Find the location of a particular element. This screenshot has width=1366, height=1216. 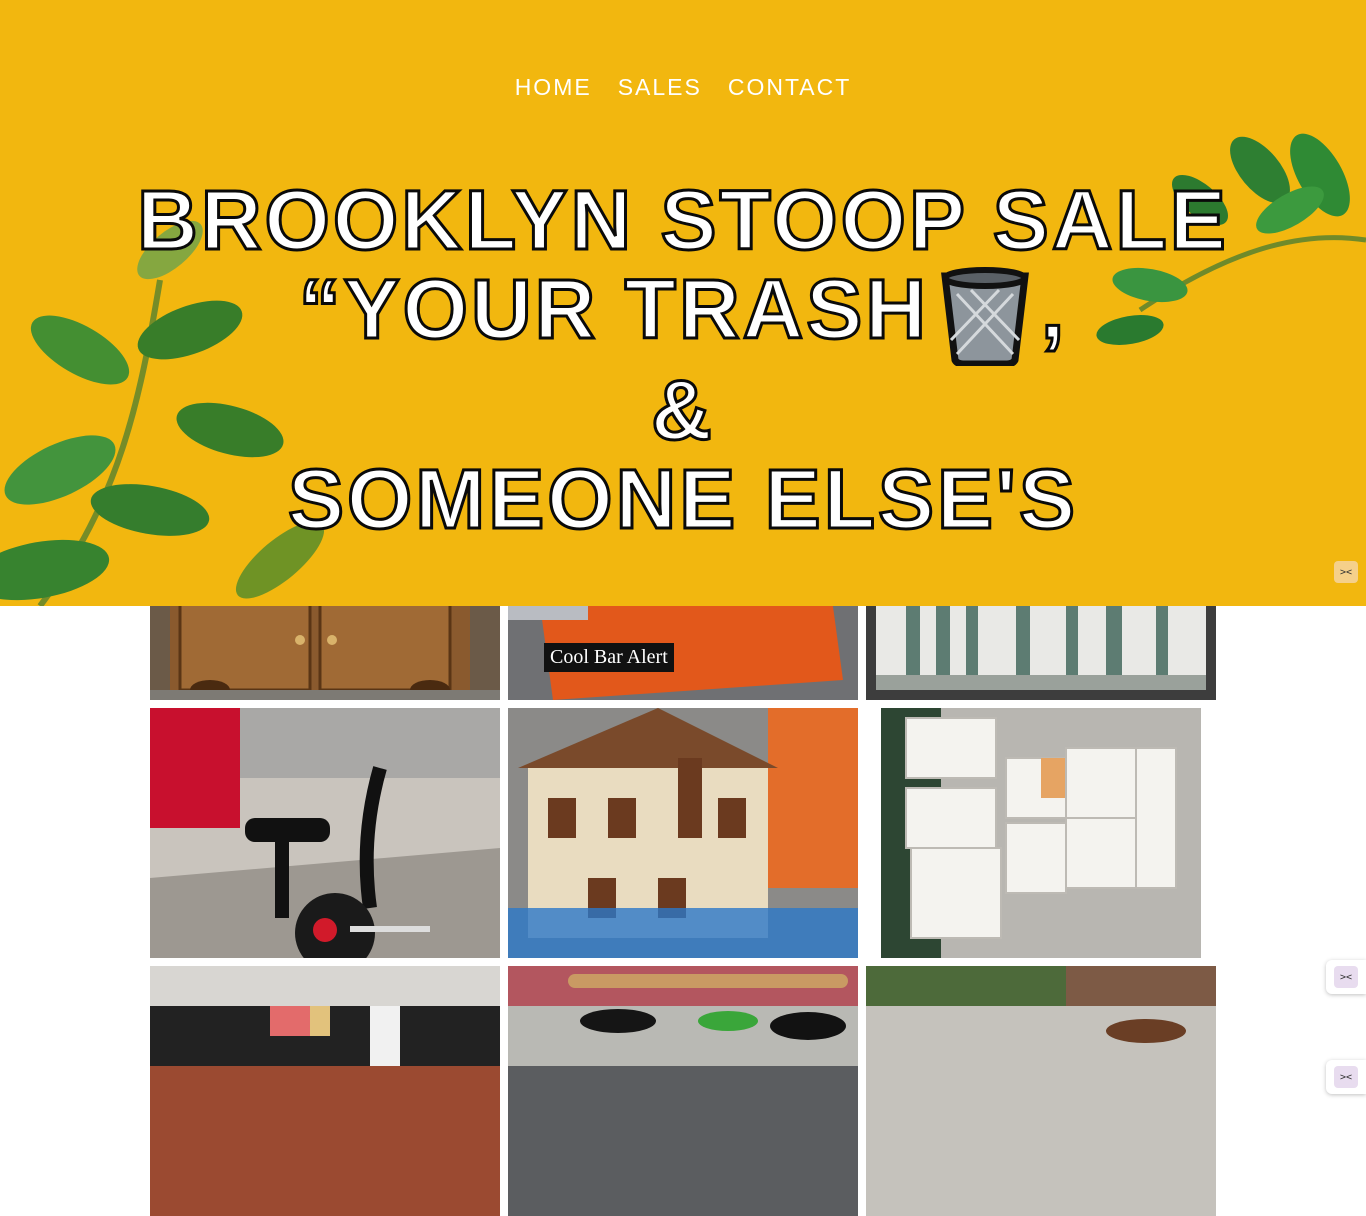

headline-line-3: & is located at coordinates (682, 409).